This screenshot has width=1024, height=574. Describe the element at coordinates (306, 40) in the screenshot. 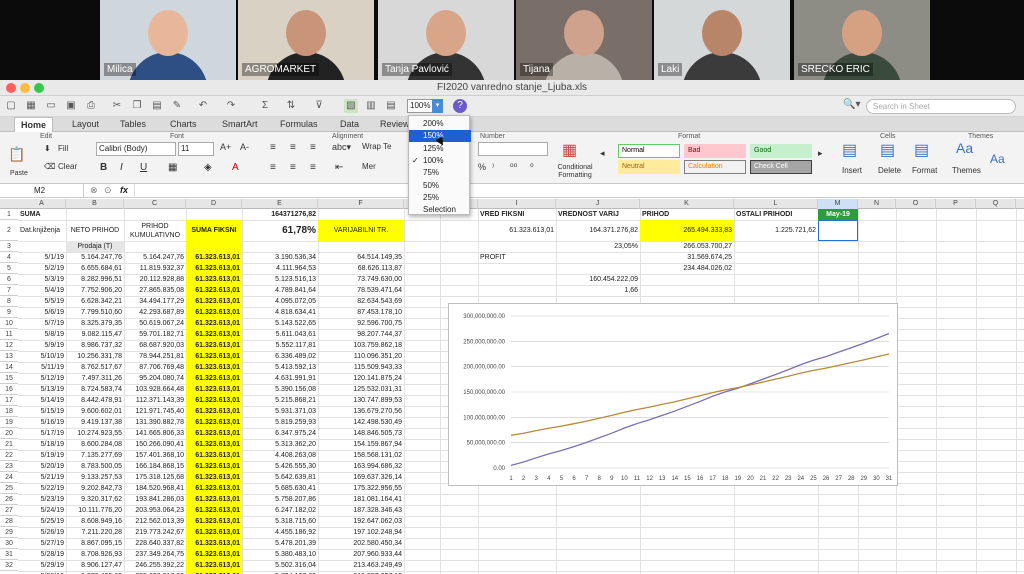

I see `participant-tile: AGROMARKET` at that location.